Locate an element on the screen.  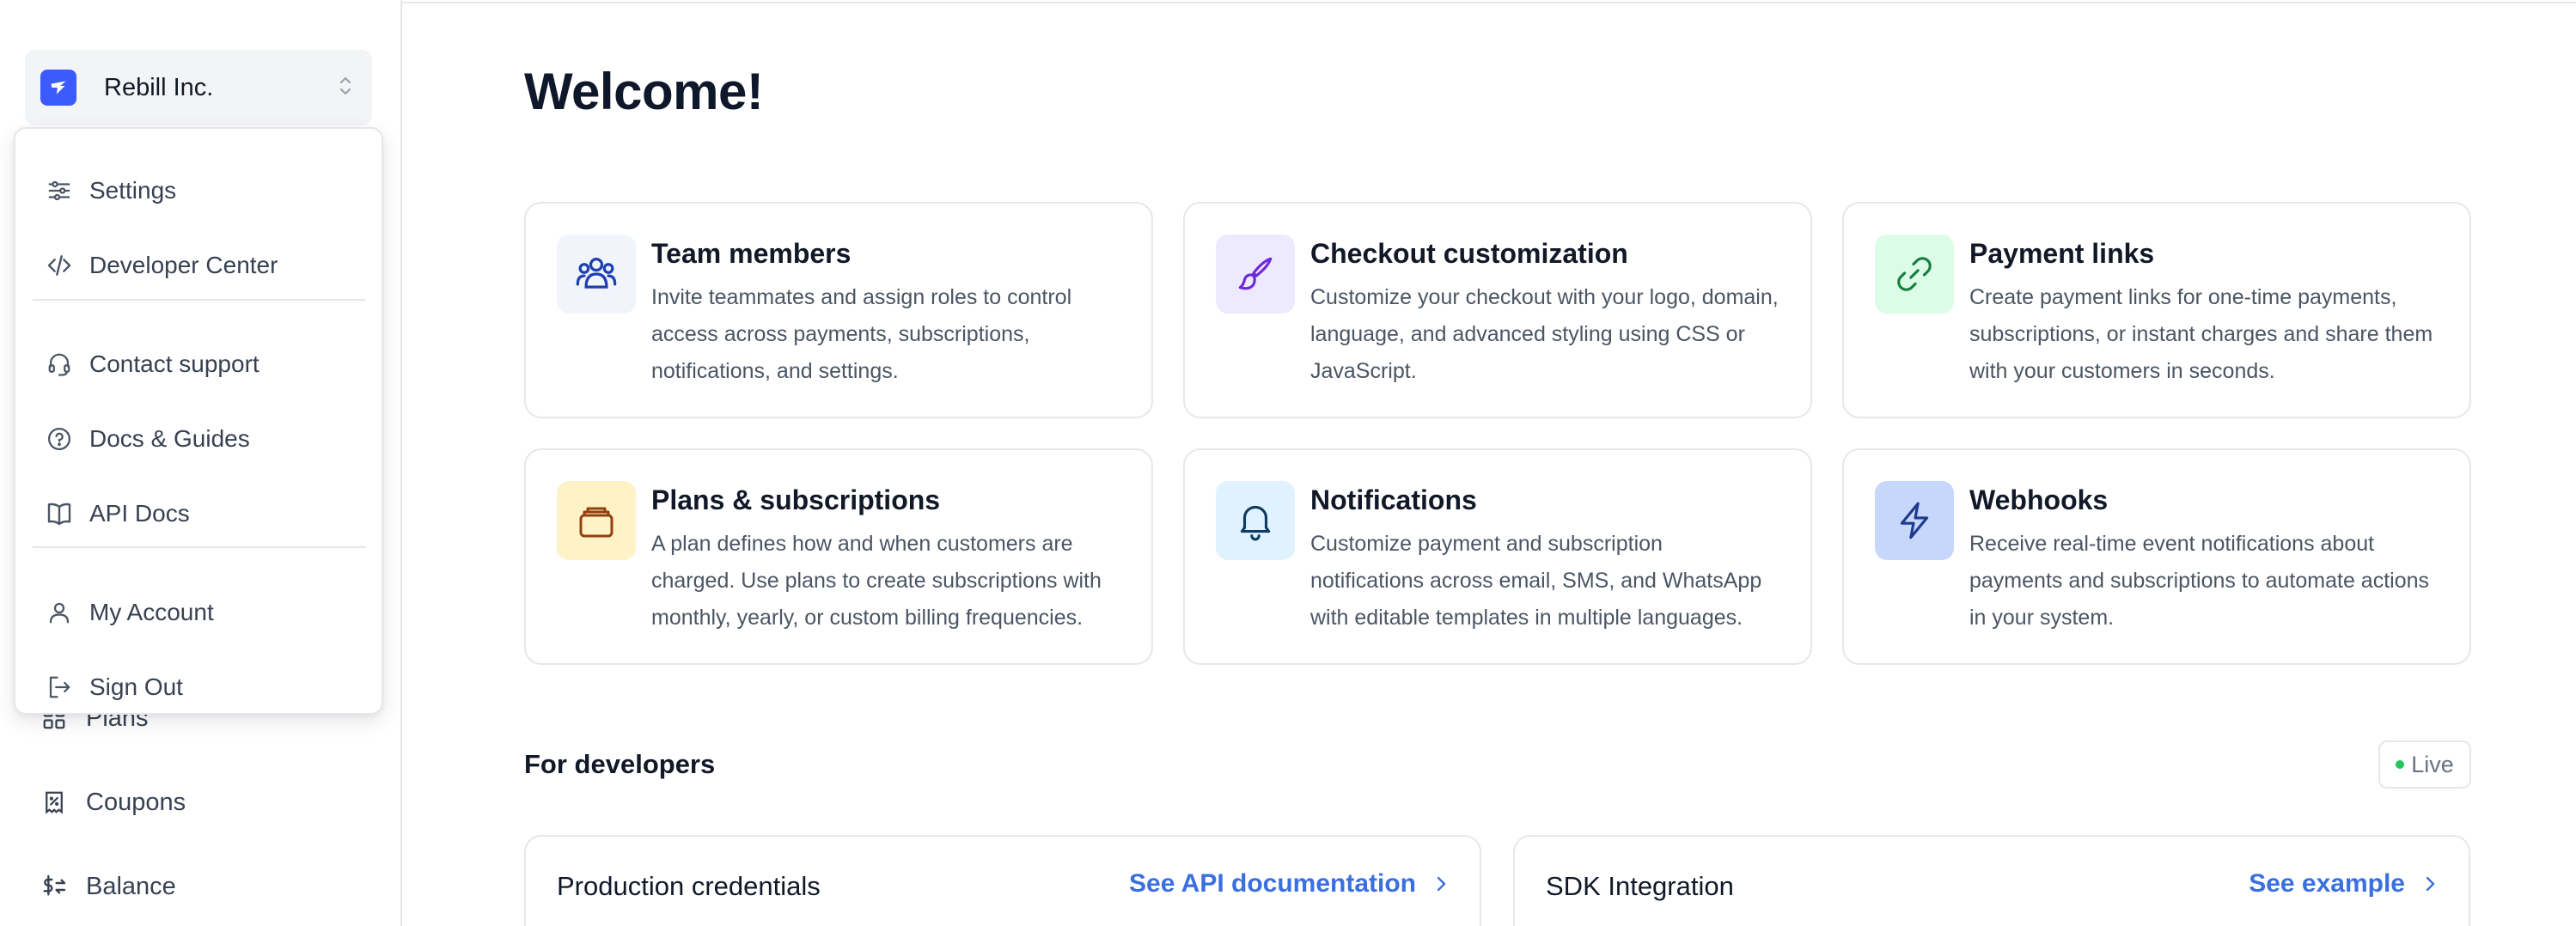
menu-item-label: My Account is located at coordinates (151, 612).